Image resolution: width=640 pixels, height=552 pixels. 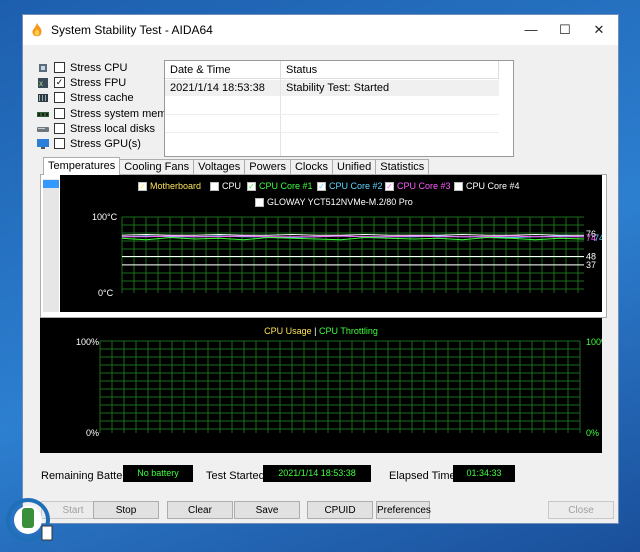 I want to click on y-tick-label-min-right: 0%, so click(x=592, y=433).